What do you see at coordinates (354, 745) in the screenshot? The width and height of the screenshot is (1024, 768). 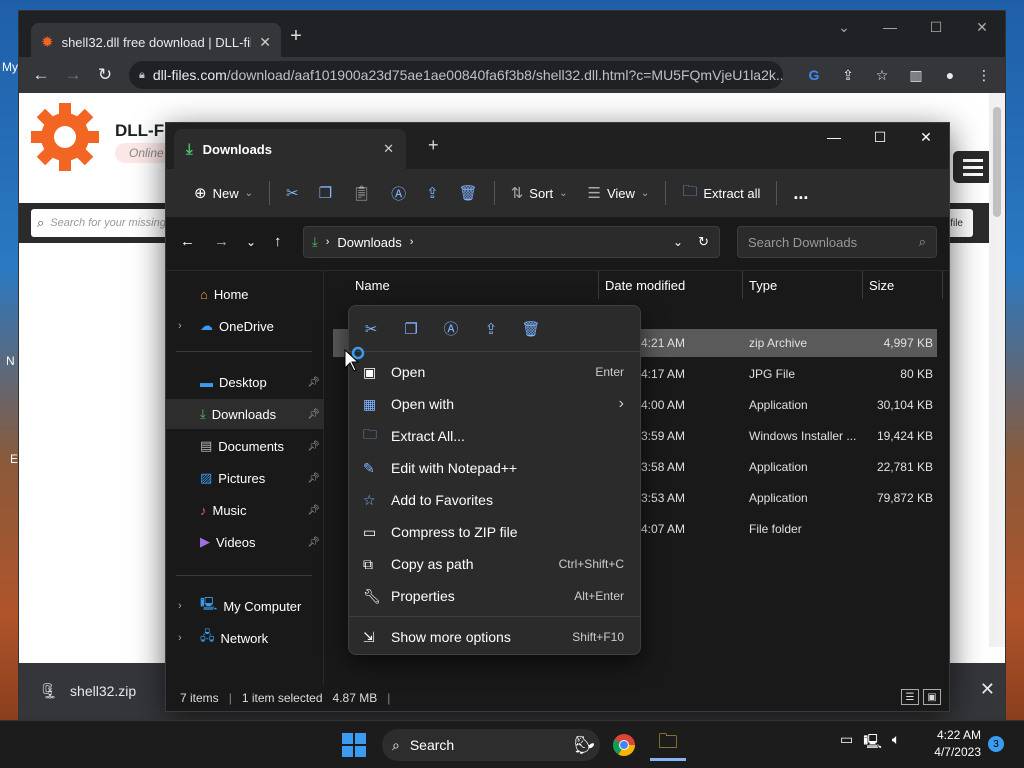 I see `windows-start-icon` at bounding box center [354, 745].